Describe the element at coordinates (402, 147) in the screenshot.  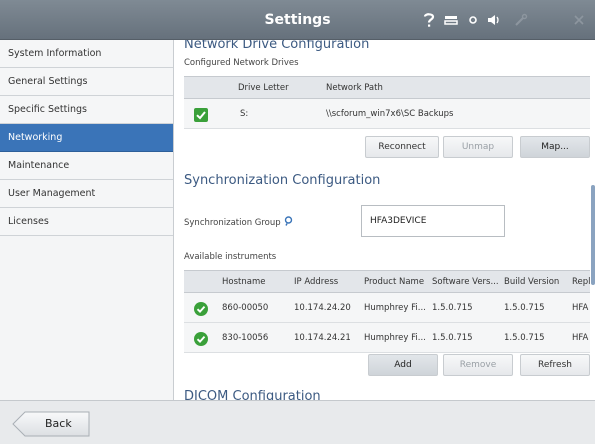
I see `reconnect-button: Reconnect` at that location.